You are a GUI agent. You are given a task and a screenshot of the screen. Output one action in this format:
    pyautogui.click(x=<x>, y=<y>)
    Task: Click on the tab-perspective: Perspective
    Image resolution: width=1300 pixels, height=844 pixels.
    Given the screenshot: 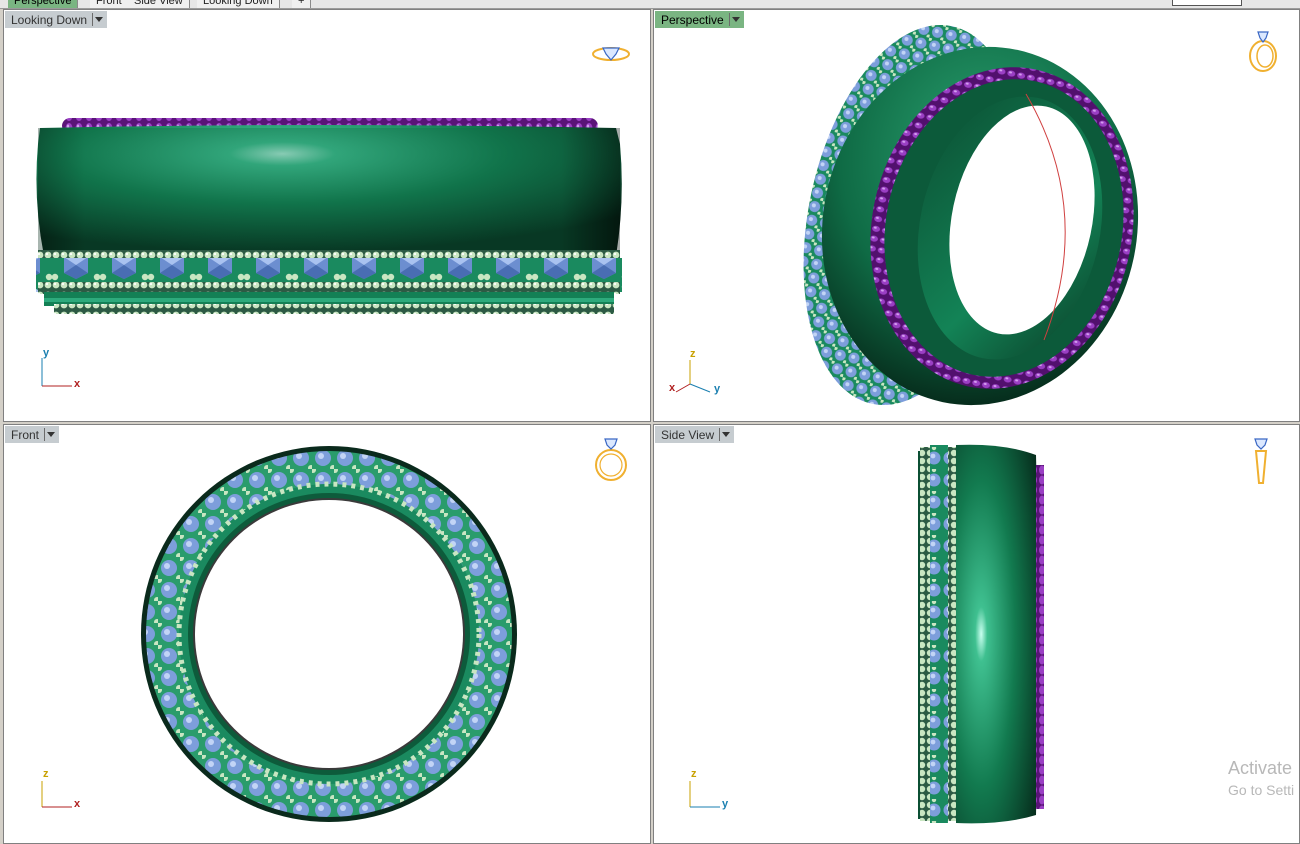 What is the action you would take?
    pyautogui.click(x=43, y=4)
    